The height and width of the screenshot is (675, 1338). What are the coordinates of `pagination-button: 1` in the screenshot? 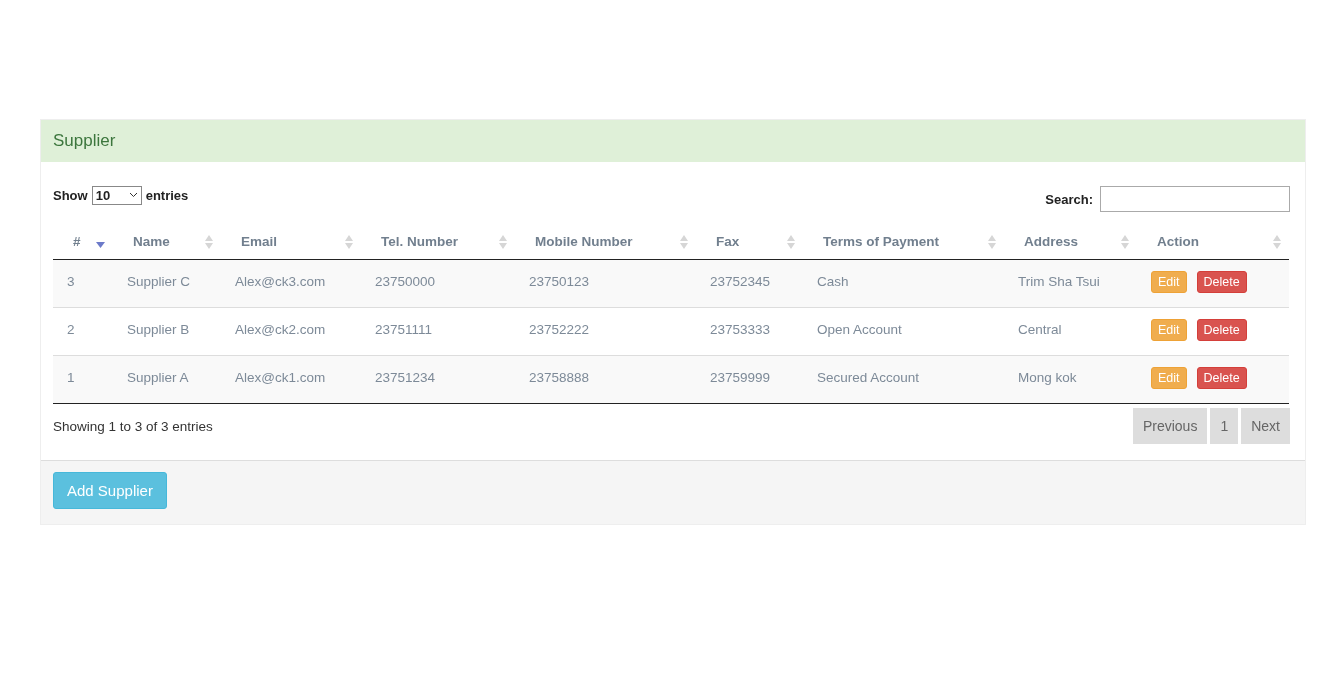 It's located at (1224, 426).